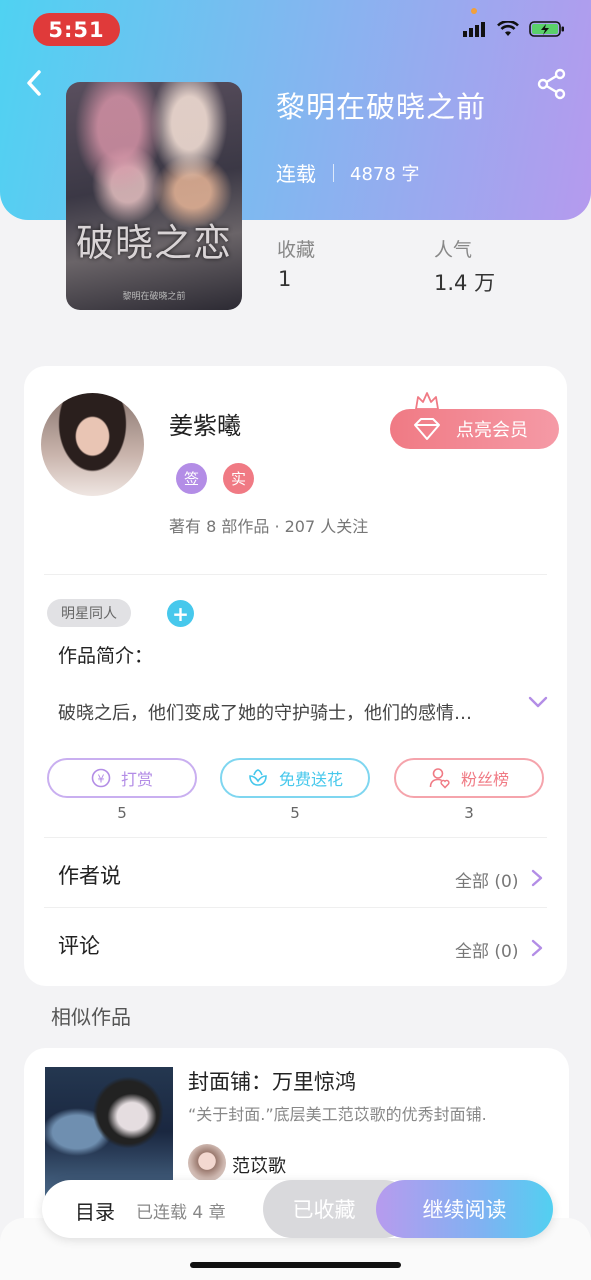 The width and height of the screenshot is (591, 1280). Describe the element at coordinates (285, 279) in the screenshot. I see `favorites-value: 1` at that location.